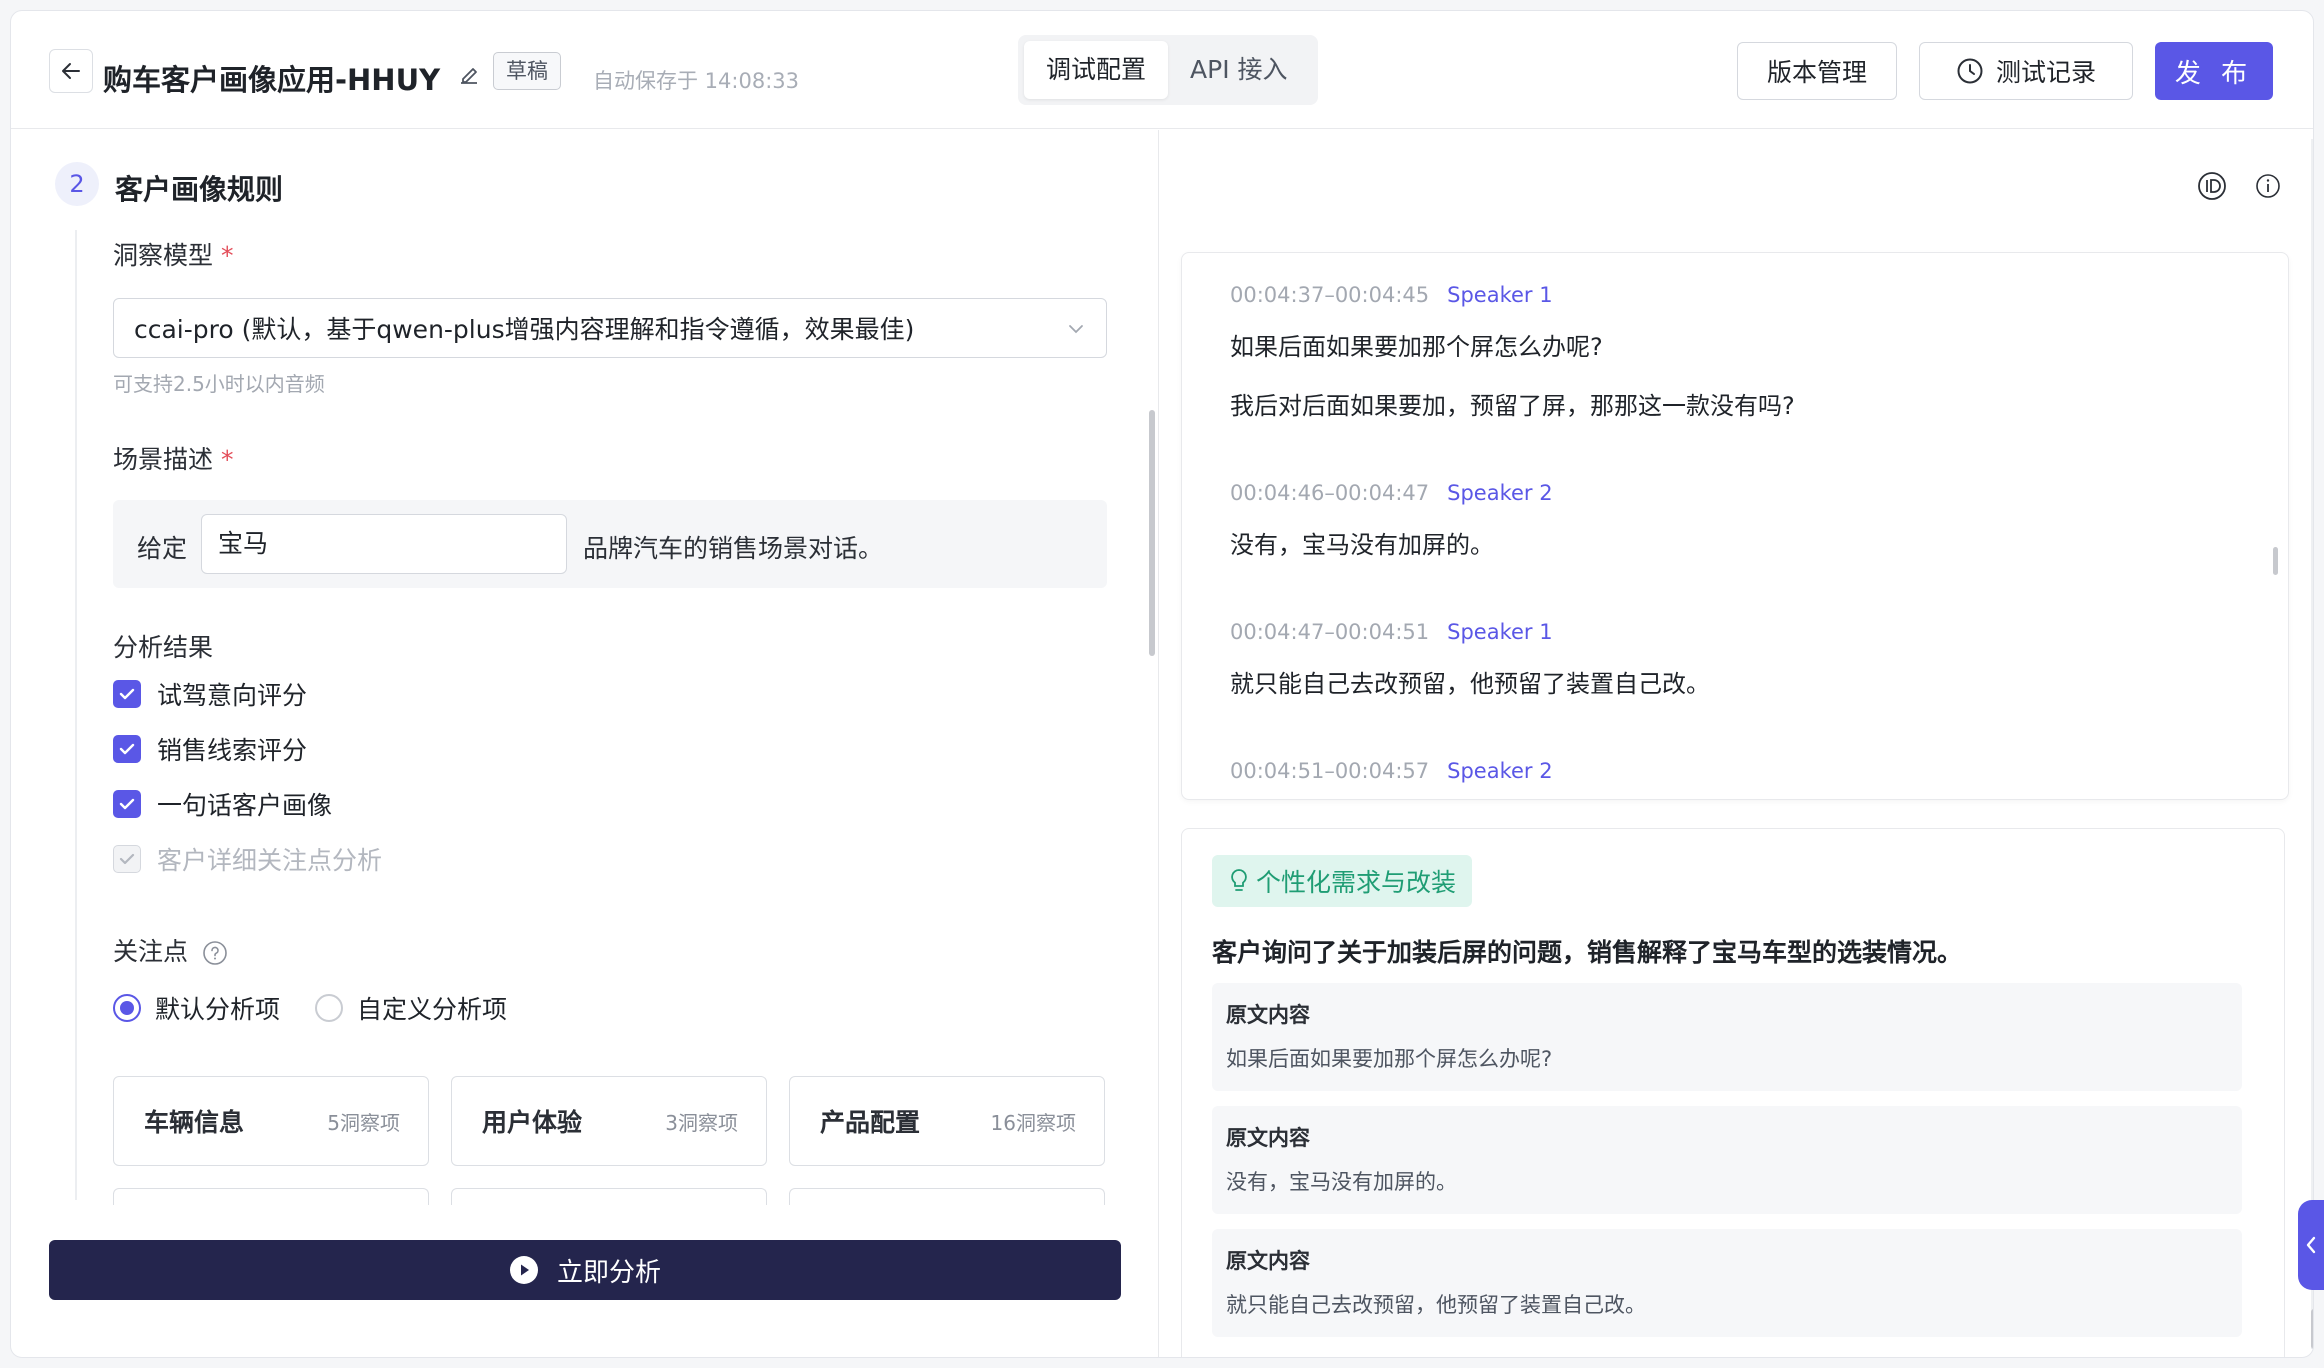  What do you see at coordinates (215, 953) in the screenshot?
I see `help-icon` at bounding box center [215, 953].